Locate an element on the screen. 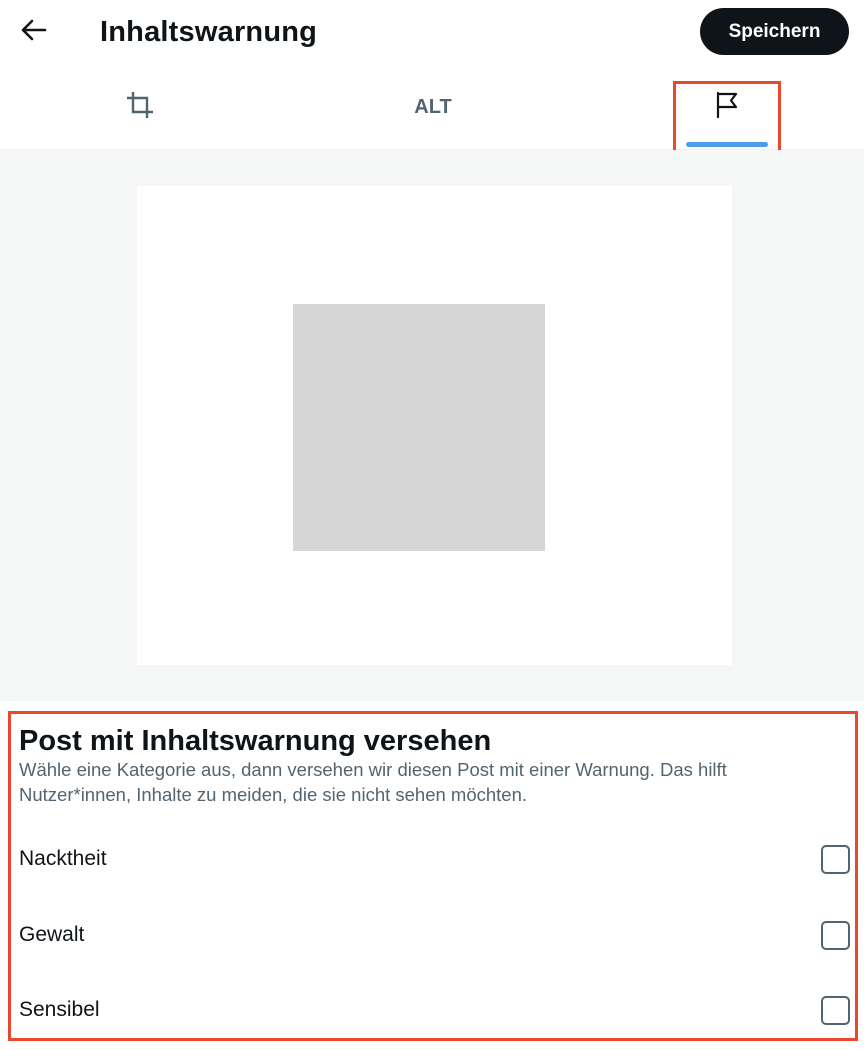 The image size is (864, 1050). save-button: Speichern is located at coordinates (774, 31).